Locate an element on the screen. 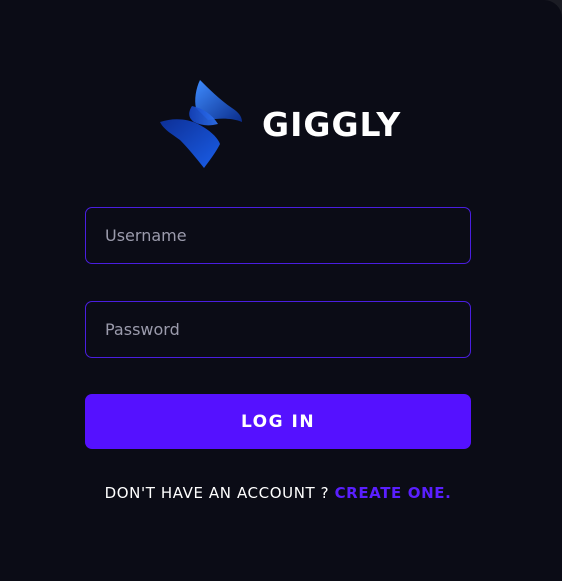  giggly-logo-icon is located at coordinates (201, 124).